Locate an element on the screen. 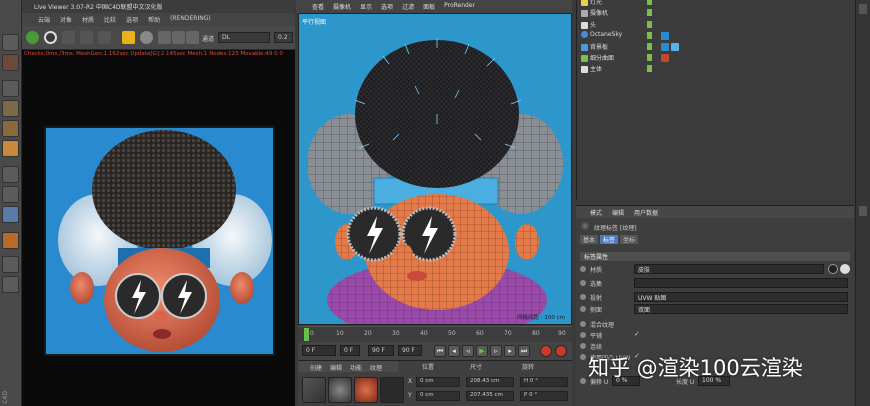  tab-mode: 模式 is located at coordinates (596, 212).